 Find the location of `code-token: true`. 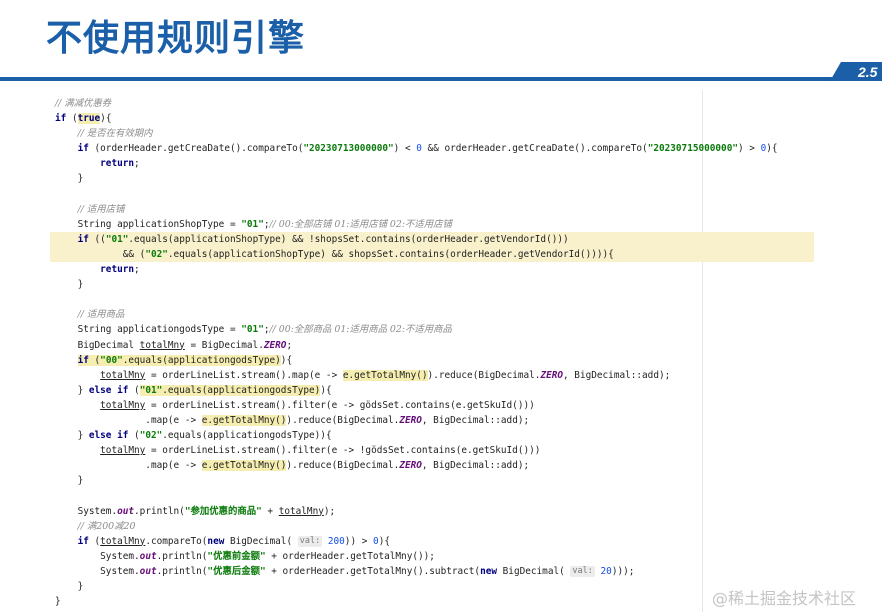

code-token: true is located at coordinates (89, 119).